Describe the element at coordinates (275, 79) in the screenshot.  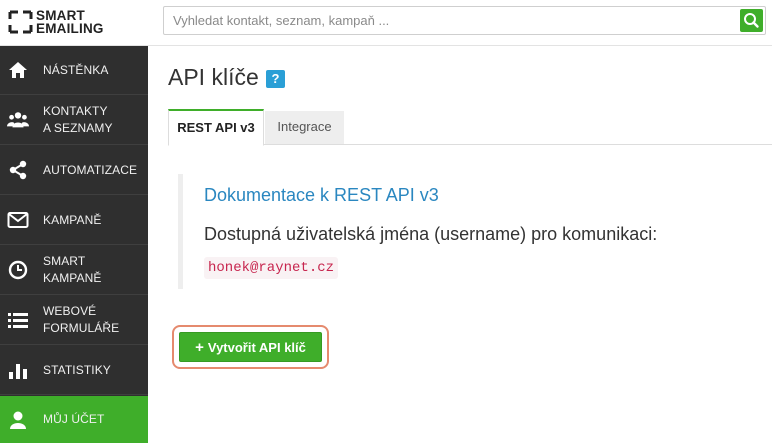
I see `help-icon: ?` at that location.